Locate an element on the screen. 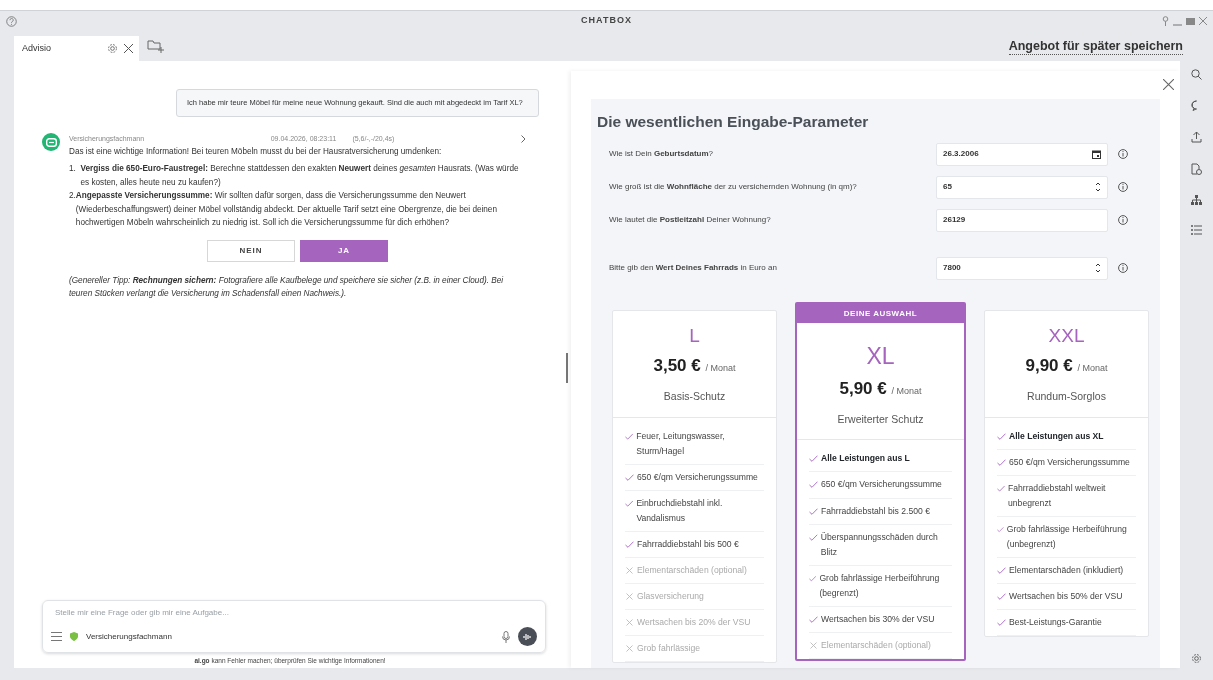 This screenshot has width=1213, height=680. maximize-icon is located at coordinates (1190, 21).